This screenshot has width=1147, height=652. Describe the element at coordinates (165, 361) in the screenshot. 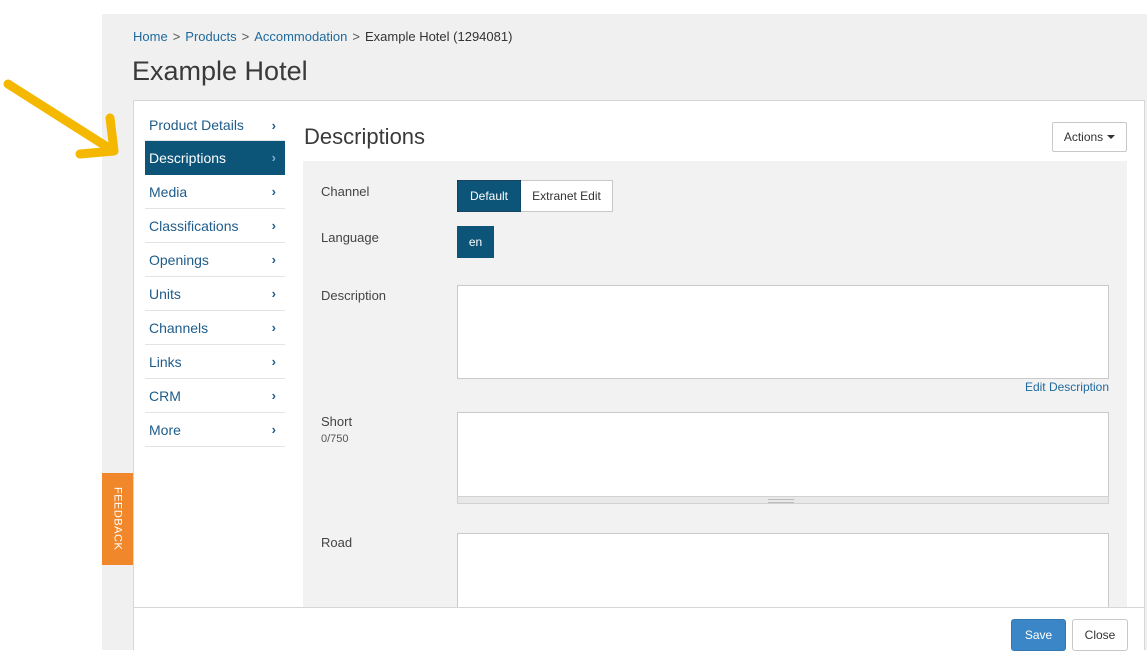

I see `sidebar-item-label: Links` at that location.